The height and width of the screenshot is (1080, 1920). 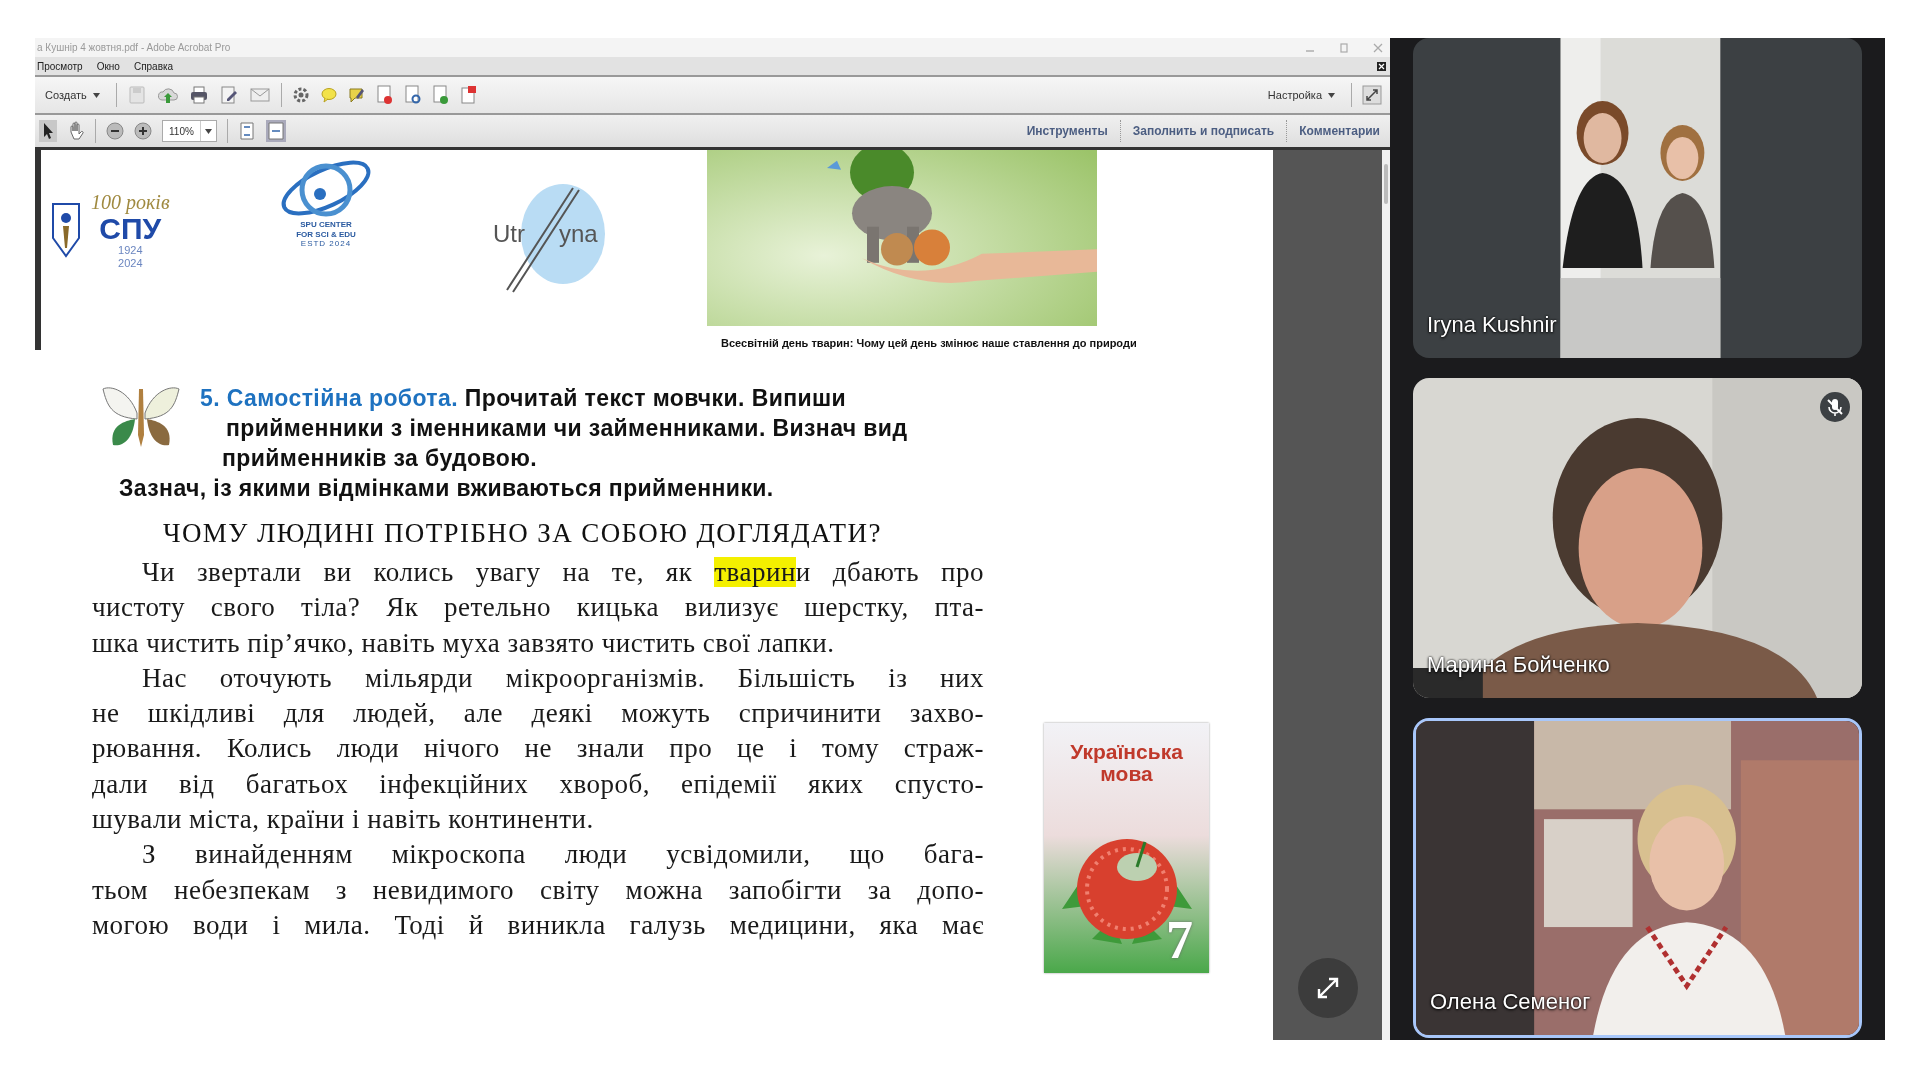 What do you see at coordinates (246, 131) in the screenshot?
I see `fit-page-icon` at bounding box center [246, 131].